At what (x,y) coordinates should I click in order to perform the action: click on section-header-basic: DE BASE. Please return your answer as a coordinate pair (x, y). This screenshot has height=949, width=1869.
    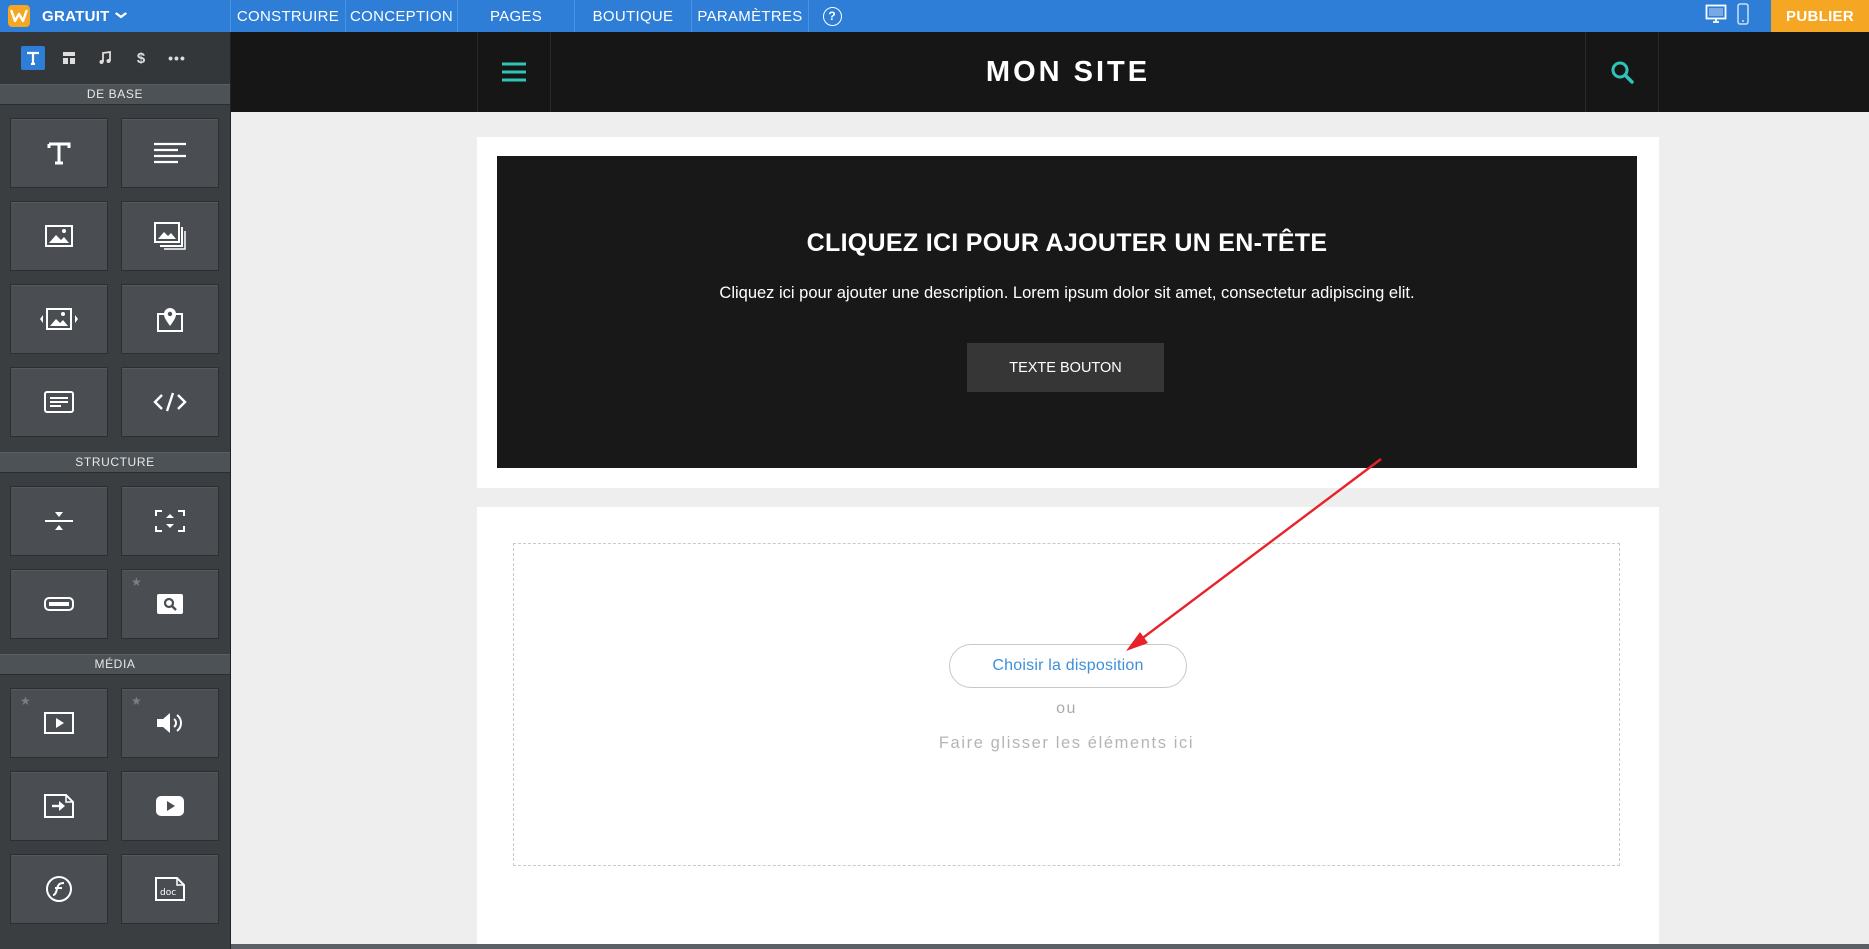
    Looking at the image, I should click on (115, 94).